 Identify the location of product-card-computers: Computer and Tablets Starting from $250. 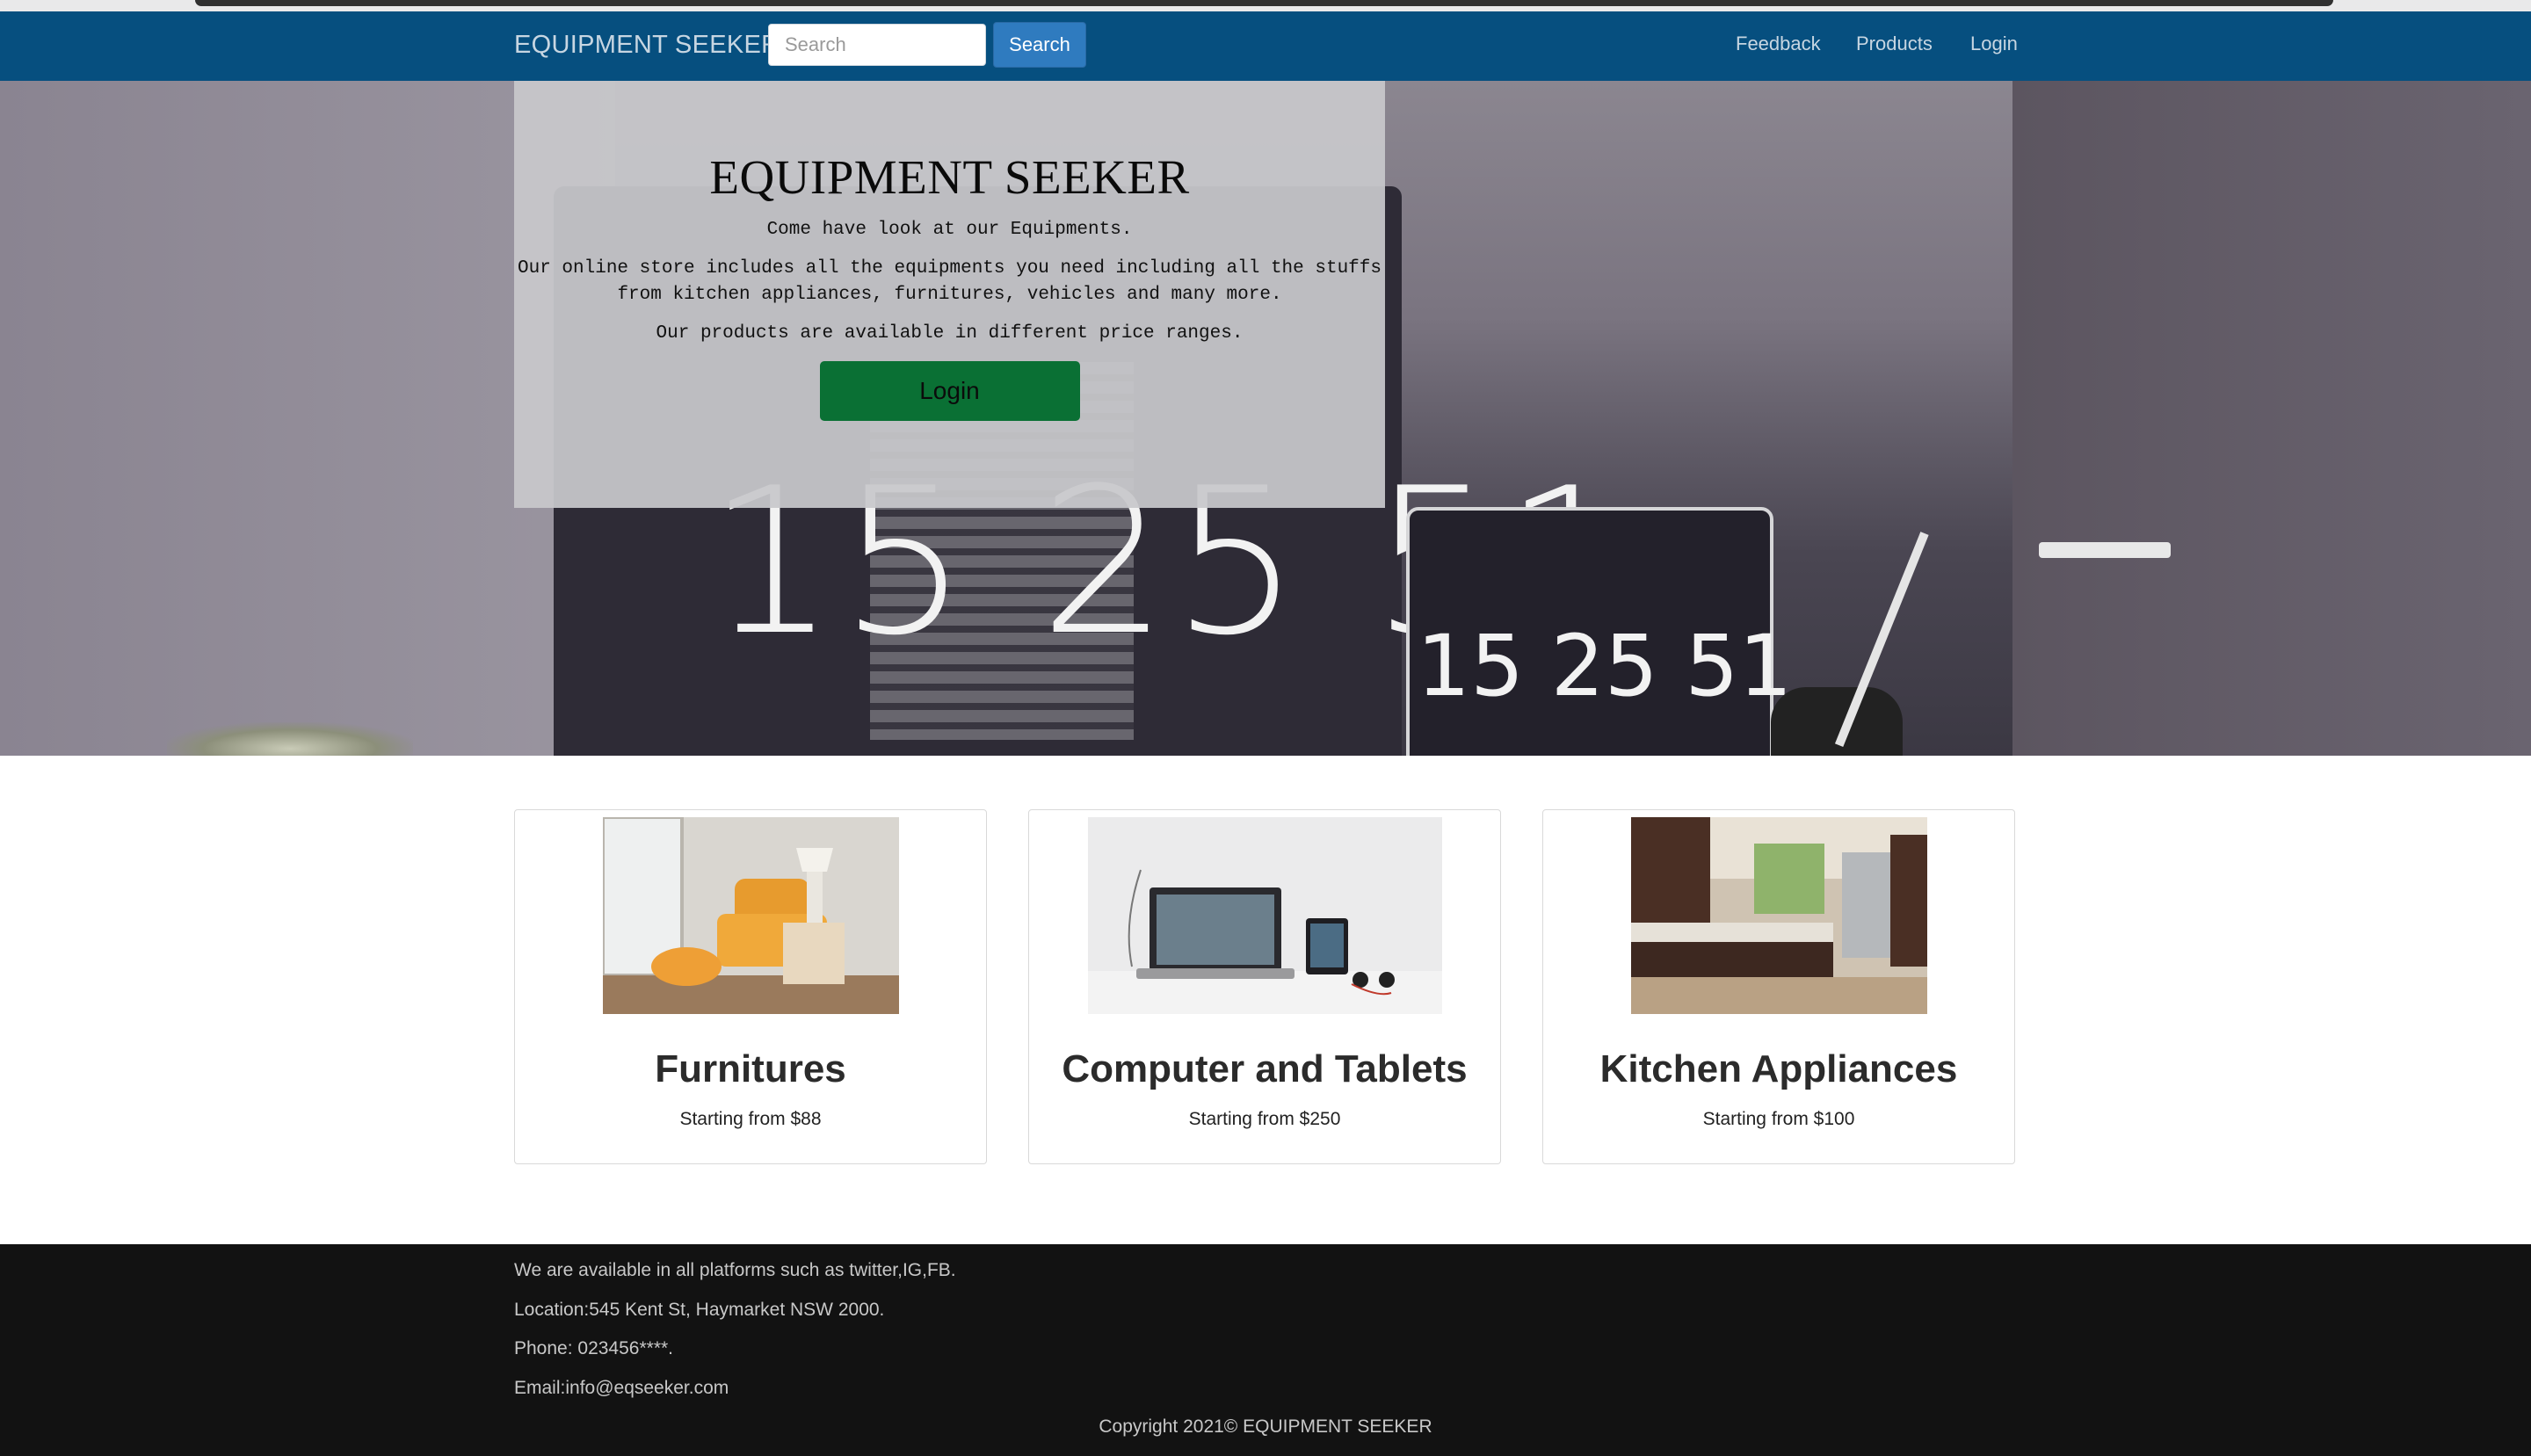
(1264, 987).